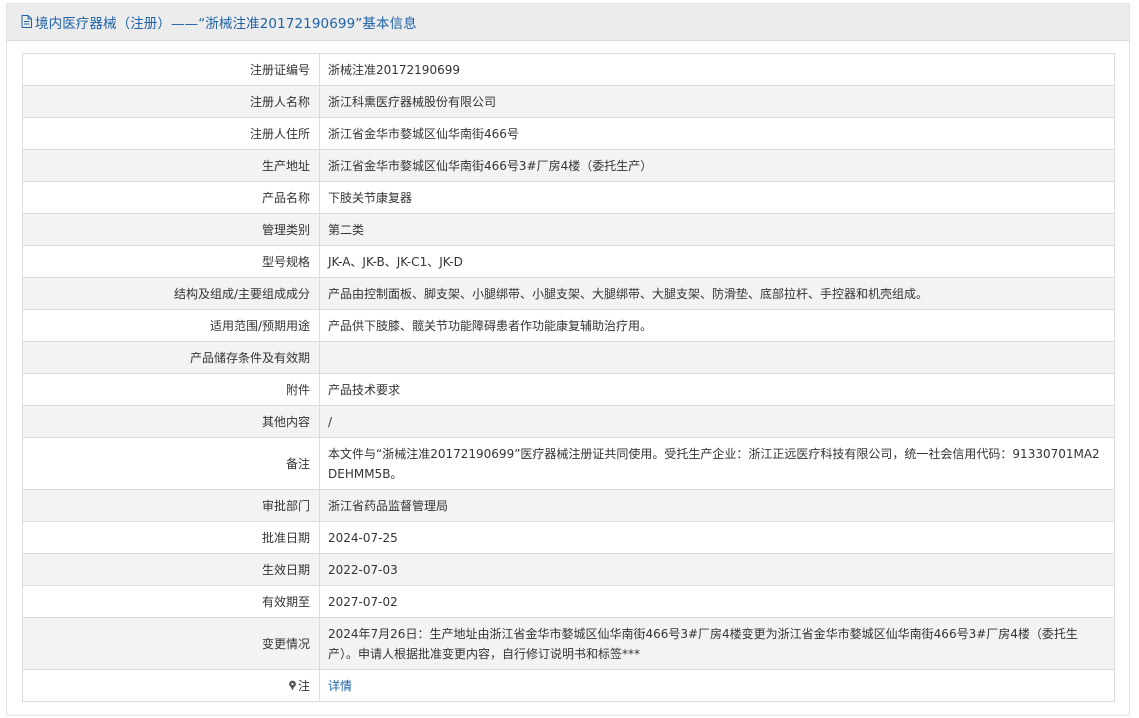  I want to click on field-value: 2027-07-02, so click(717, 601).